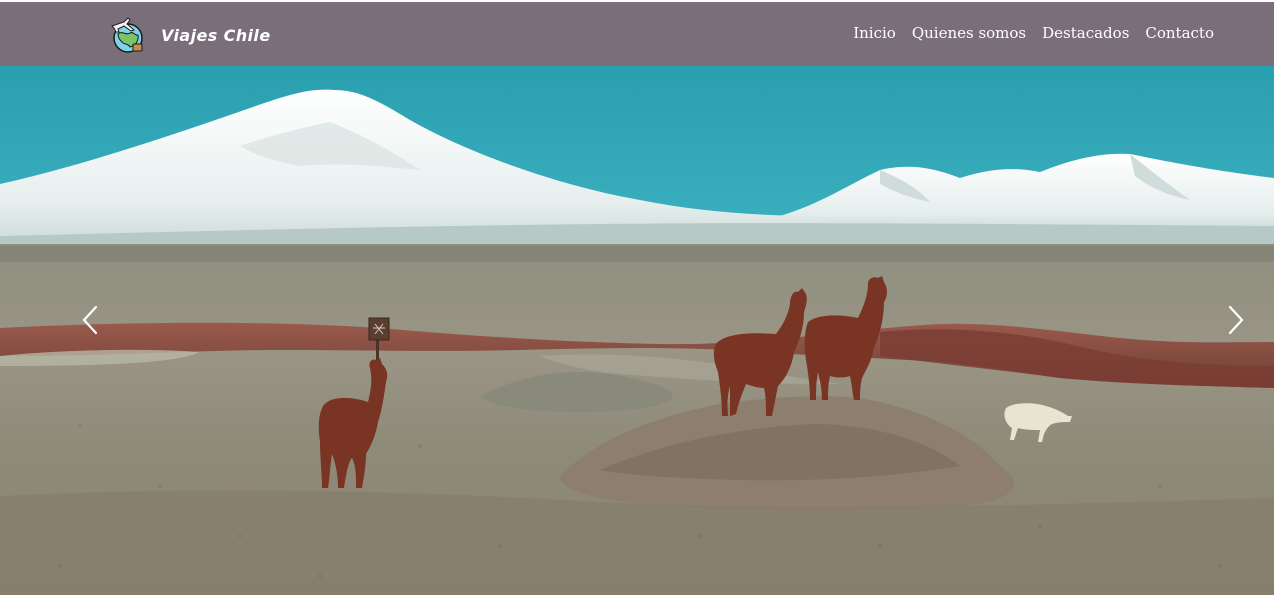  What do you see at coordinates (1033, 33) in the screenshot?
I see `main-nav: Inicio Quienes somos Destacados Contacto` at bounding box center [1033, 33].